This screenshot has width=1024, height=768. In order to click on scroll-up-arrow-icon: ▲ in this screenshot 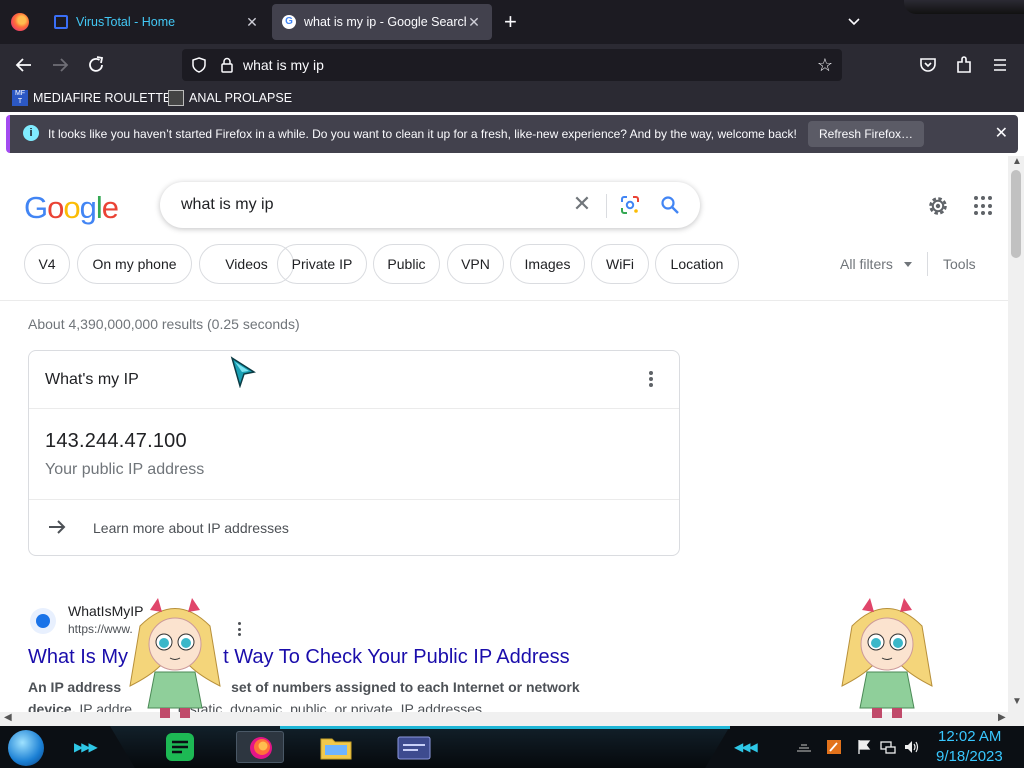, I will do `click(1017, 161)`.